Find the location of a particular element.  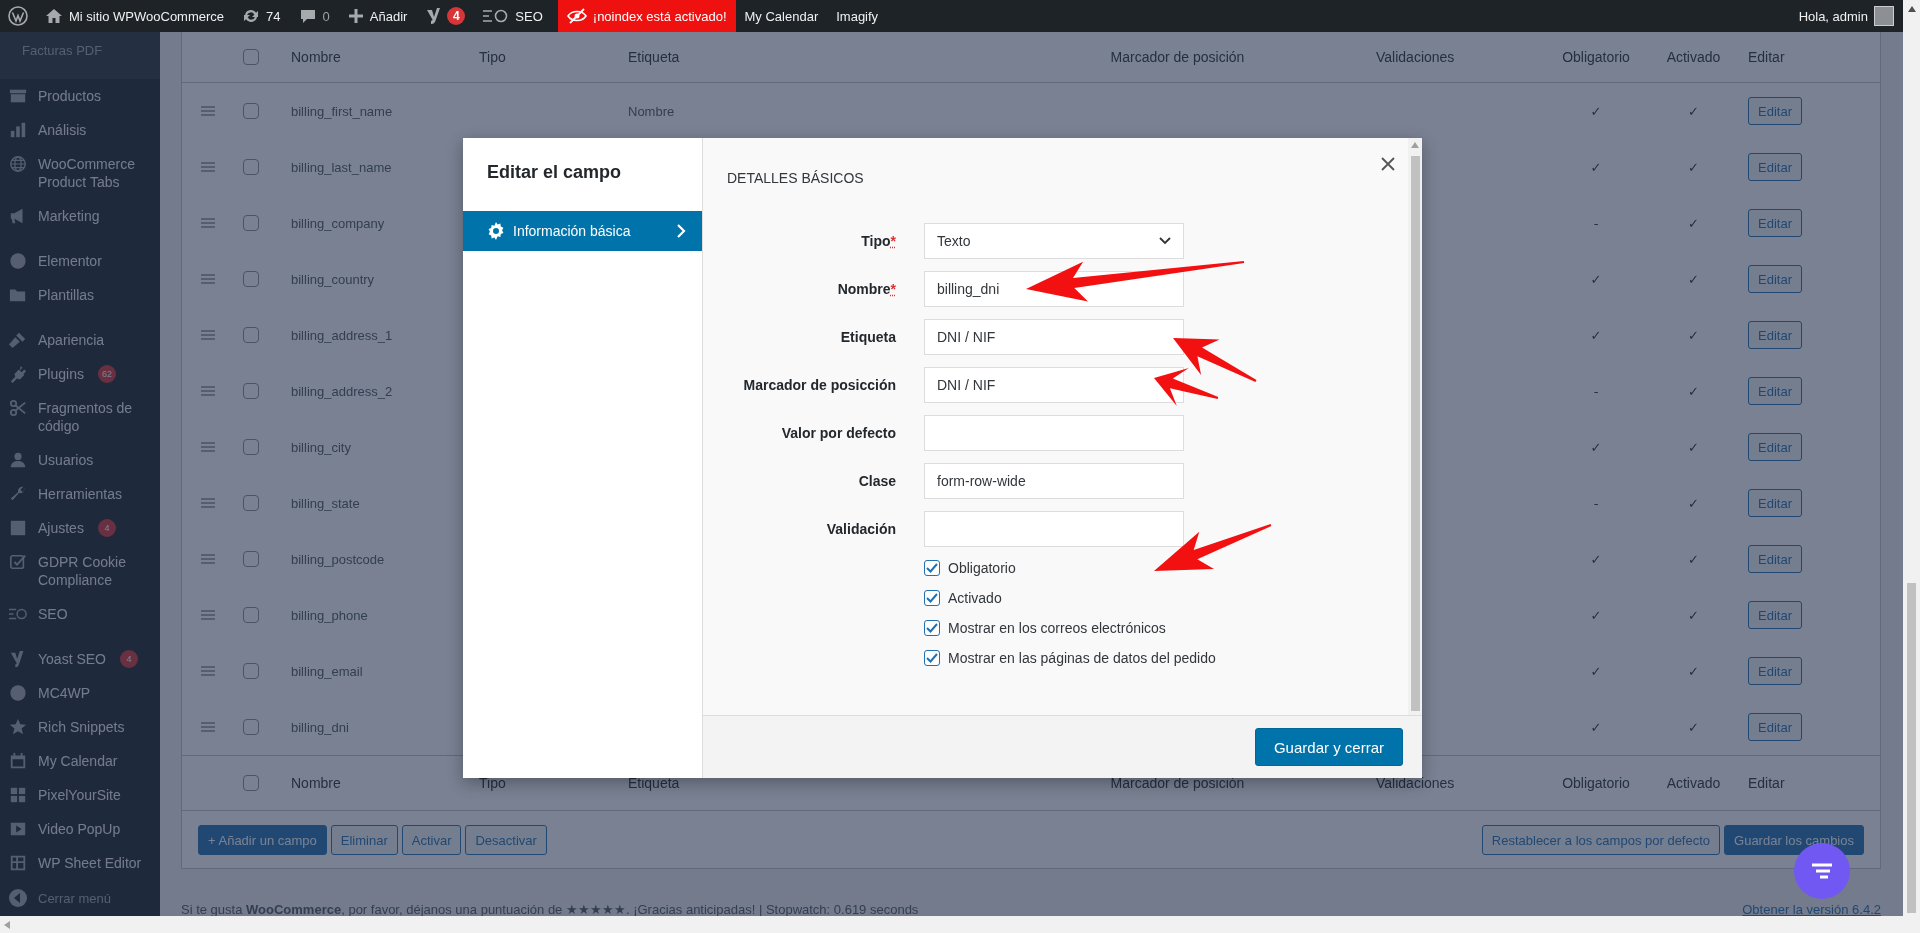

admin-bar-link: ¡noindex está activado! is located at coordinates (646, 16).